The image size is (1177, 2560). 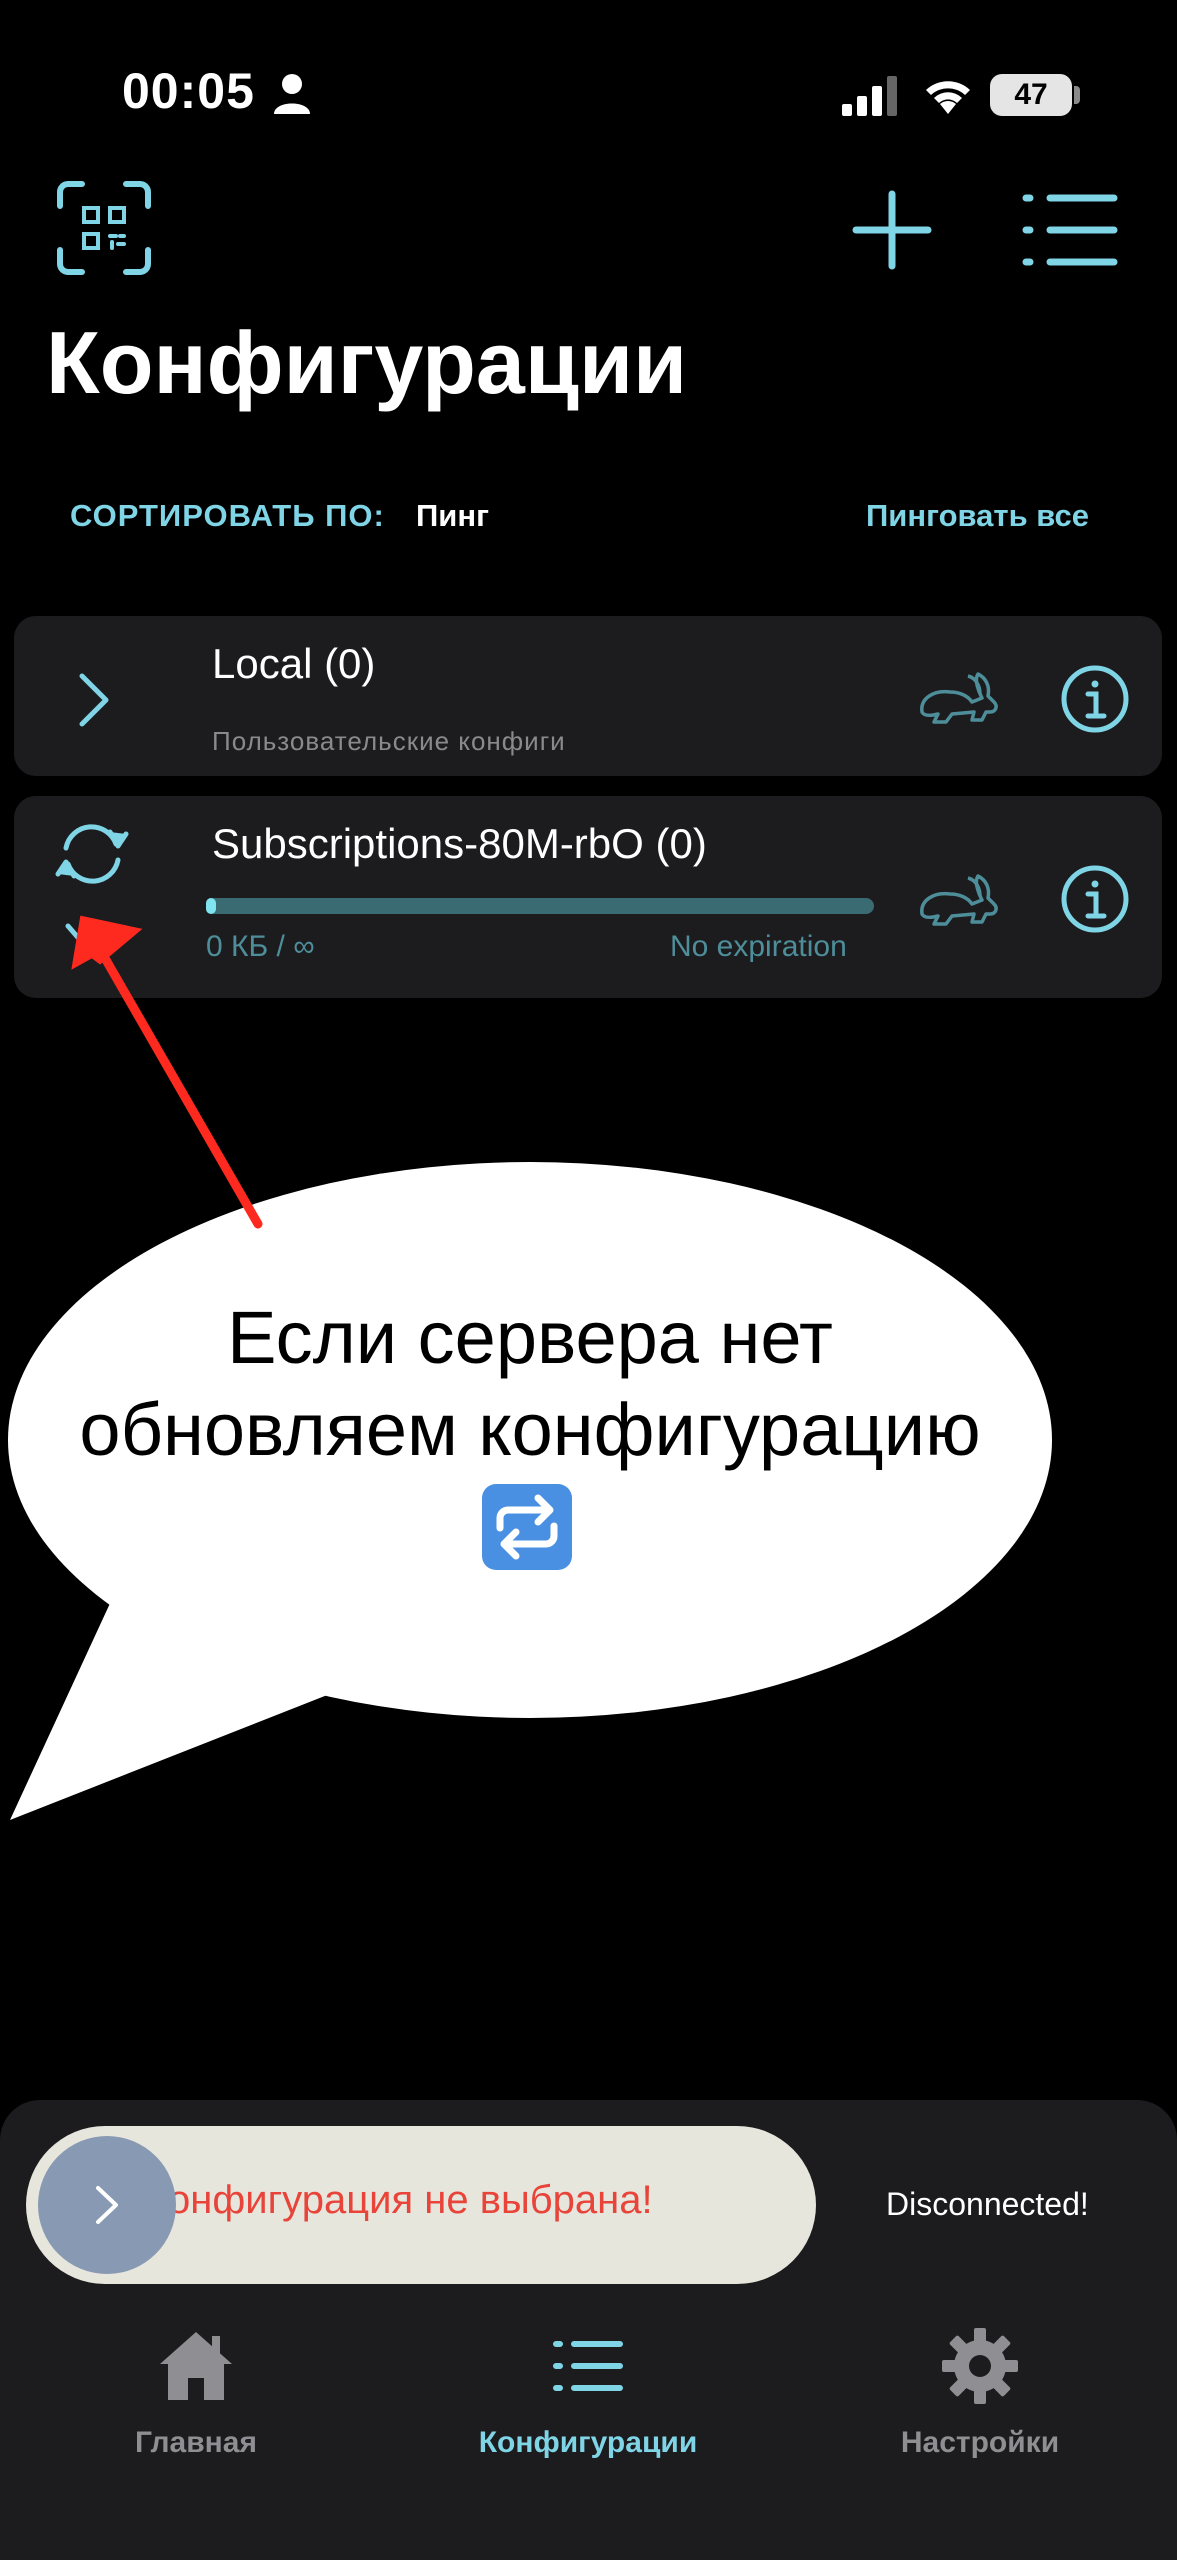 What do you see at coordinates (980, 2366) in the screenshot?
I see `gear-icon` at bounding box center [980, 2366].